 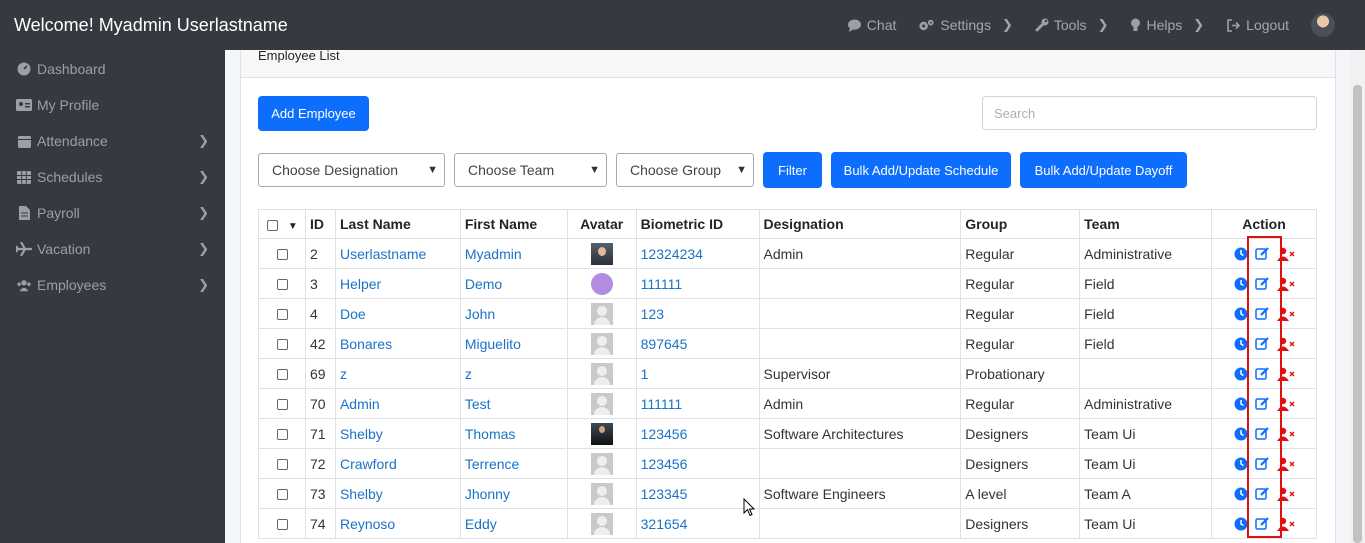 I want to click on cell-first-name-link: John, so click(x=513, y=313).